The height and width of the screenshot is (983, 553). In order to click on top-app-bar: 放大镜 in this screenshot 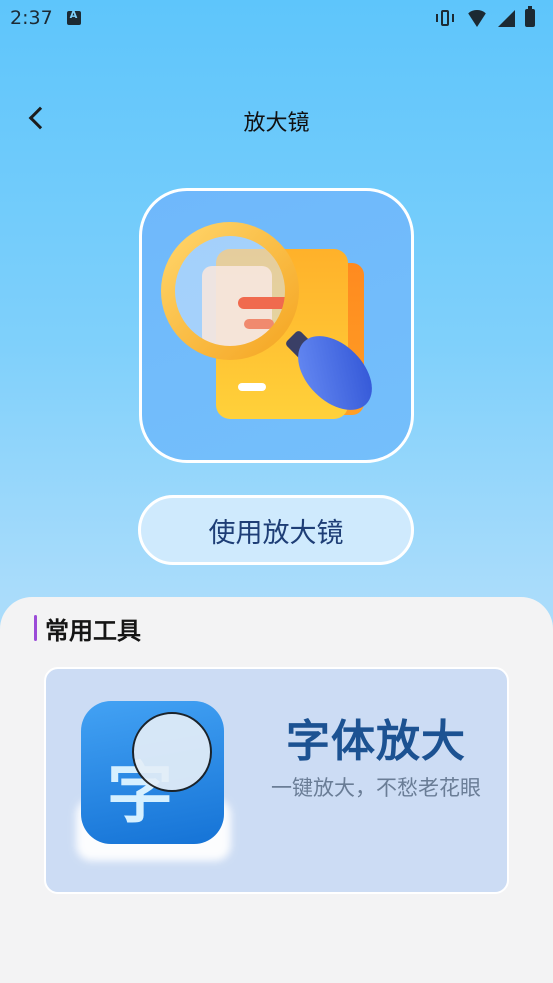, I will do `click(276, 120)`.